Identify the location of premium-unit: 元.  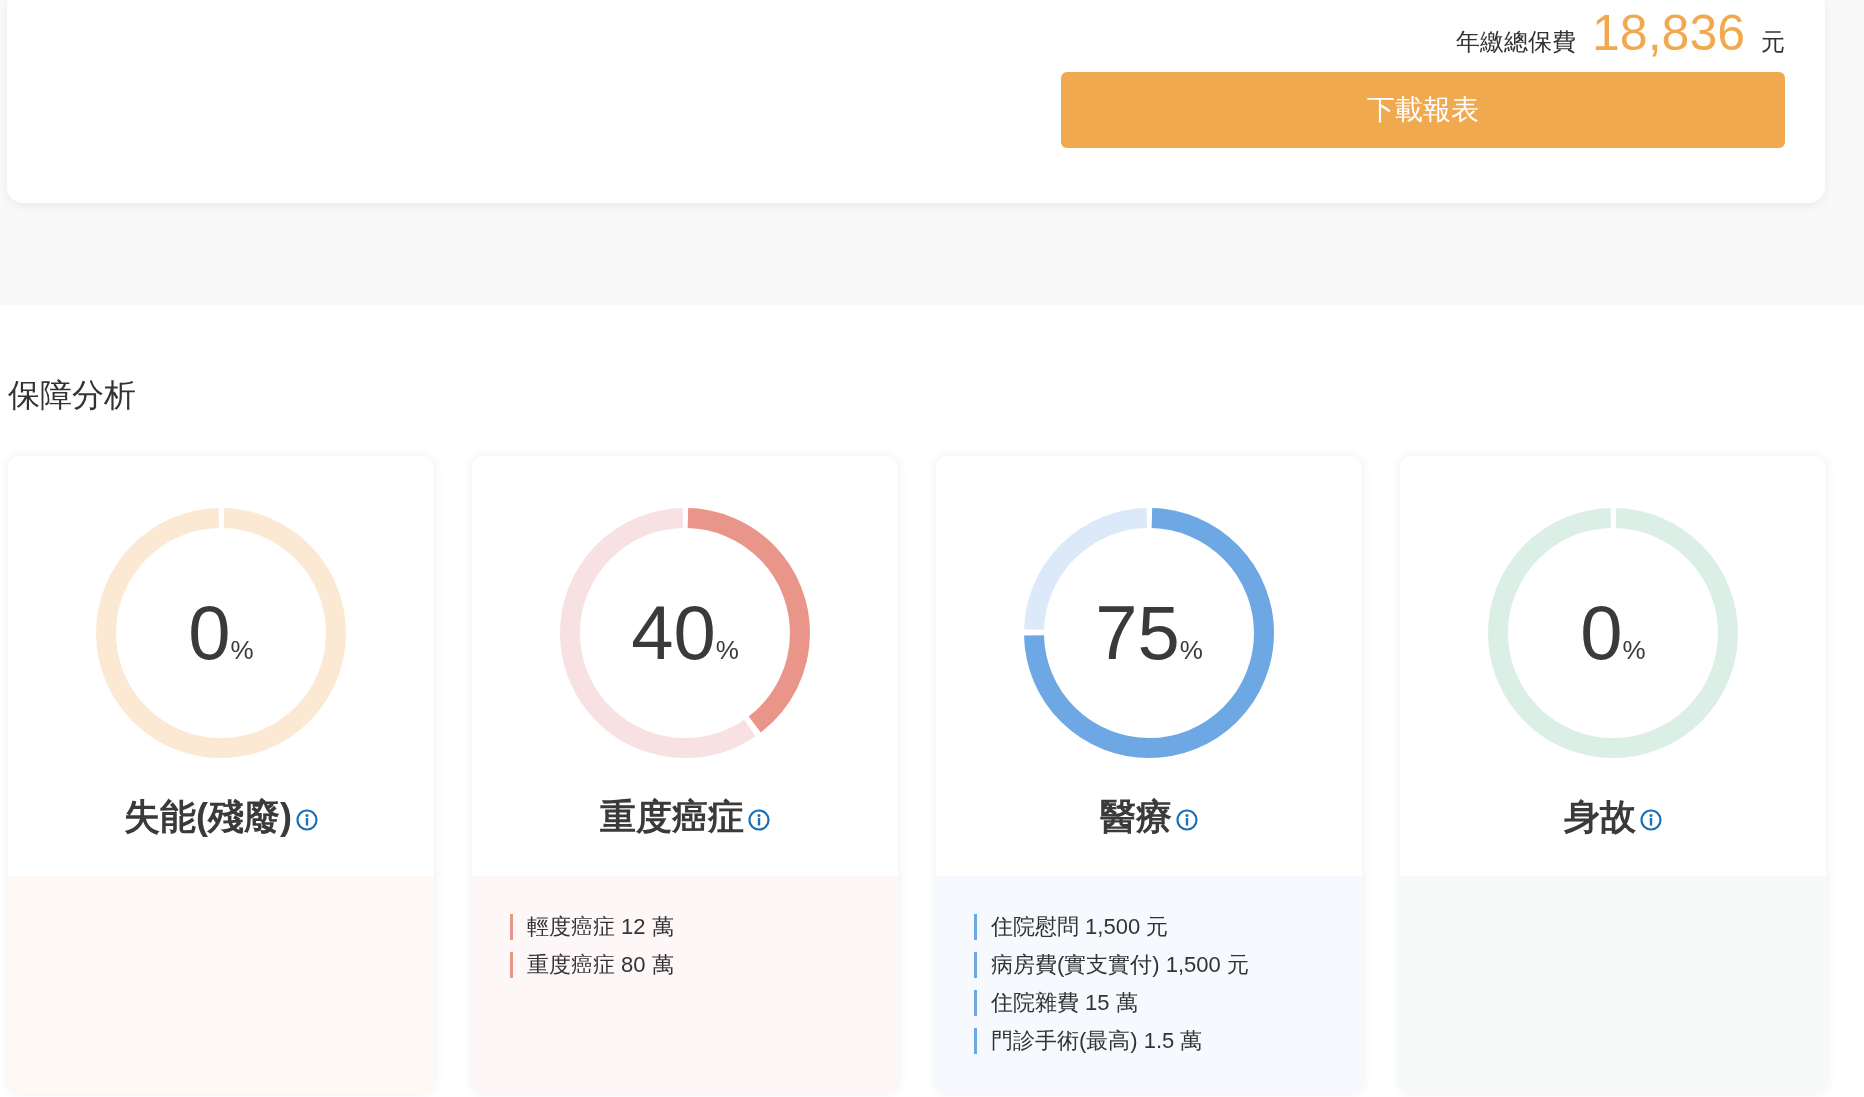
(1773, 42).